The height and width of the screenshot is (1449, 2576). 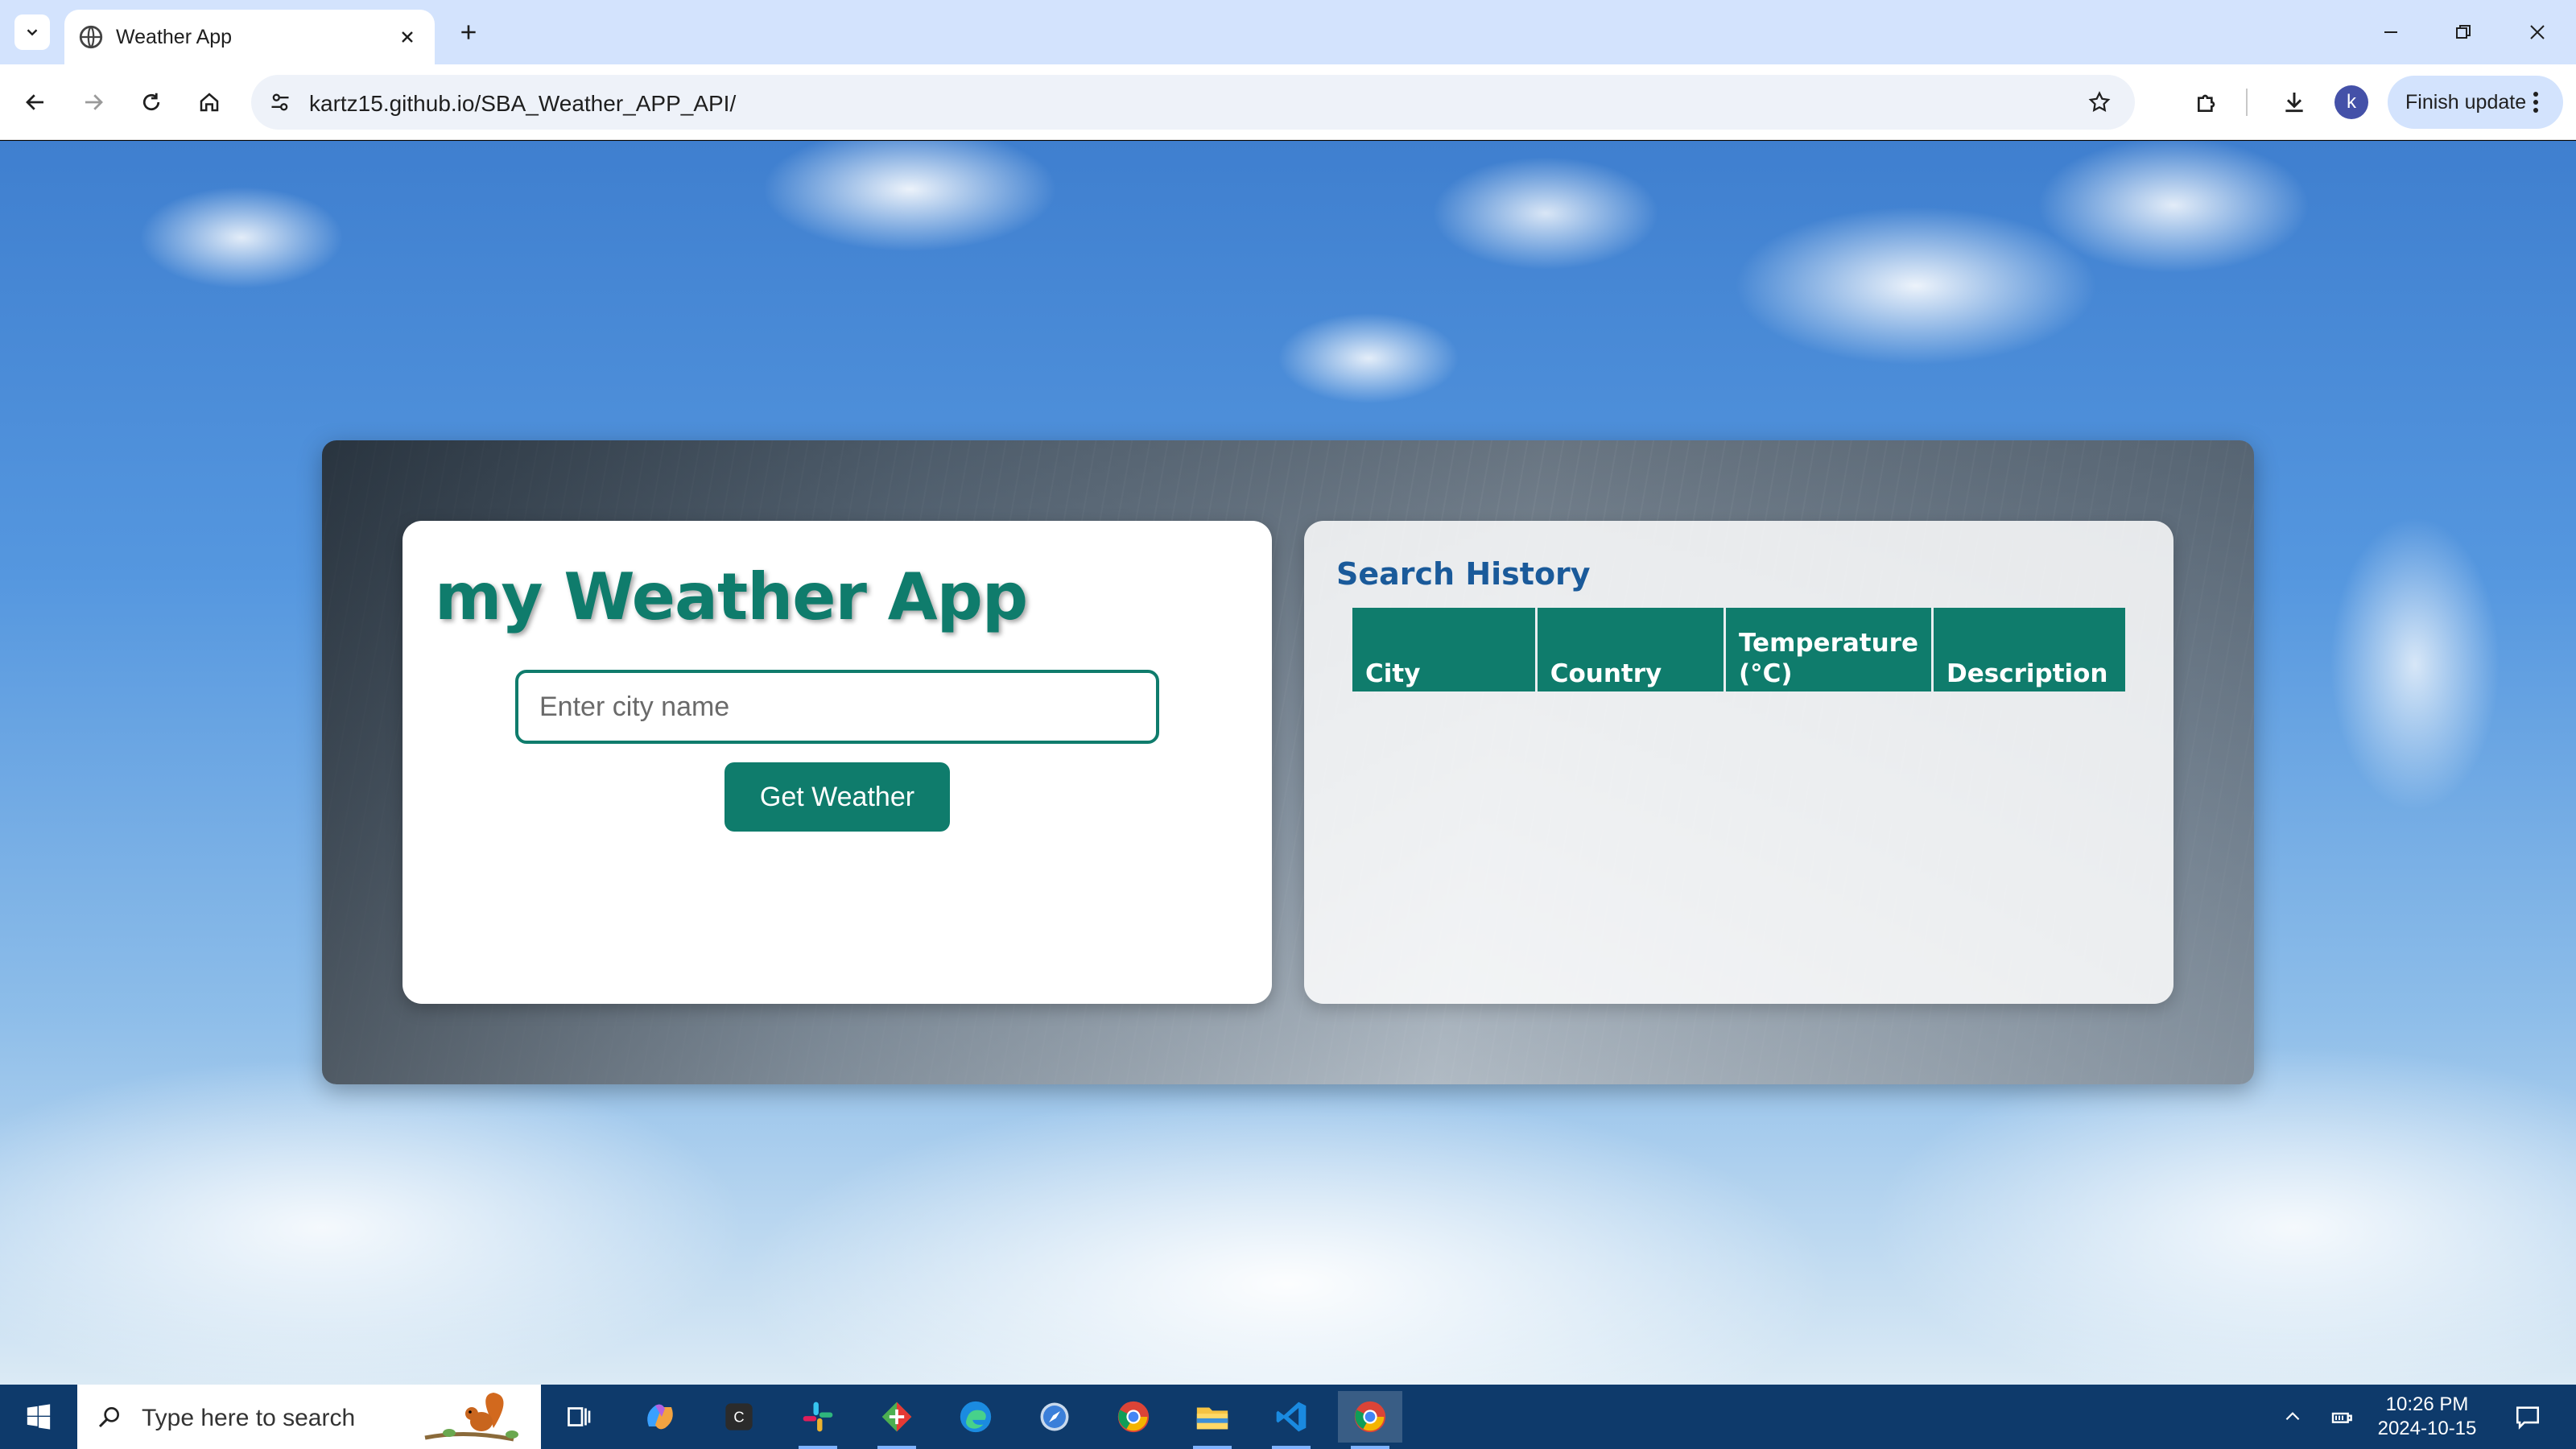 I want to click on reload-button, so click(x=151, y=102).